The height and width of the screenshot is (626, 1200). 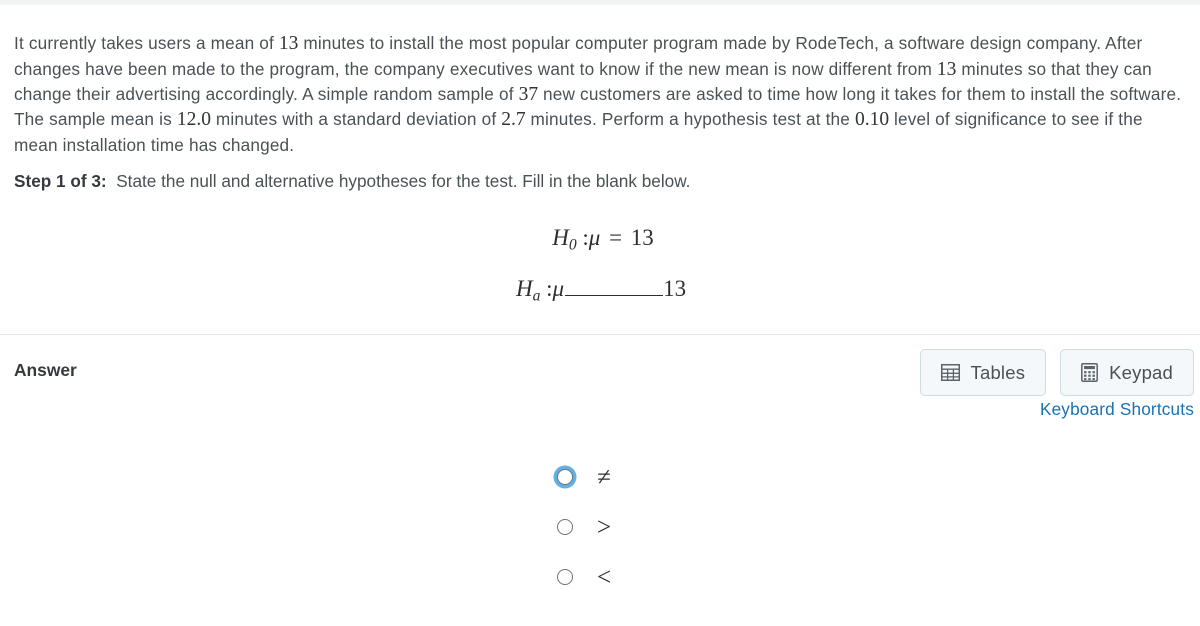 What do you see at coordinates (565, 527) in the screenshot?
I see `radio-greater-than` at bounding box center [565, 527].